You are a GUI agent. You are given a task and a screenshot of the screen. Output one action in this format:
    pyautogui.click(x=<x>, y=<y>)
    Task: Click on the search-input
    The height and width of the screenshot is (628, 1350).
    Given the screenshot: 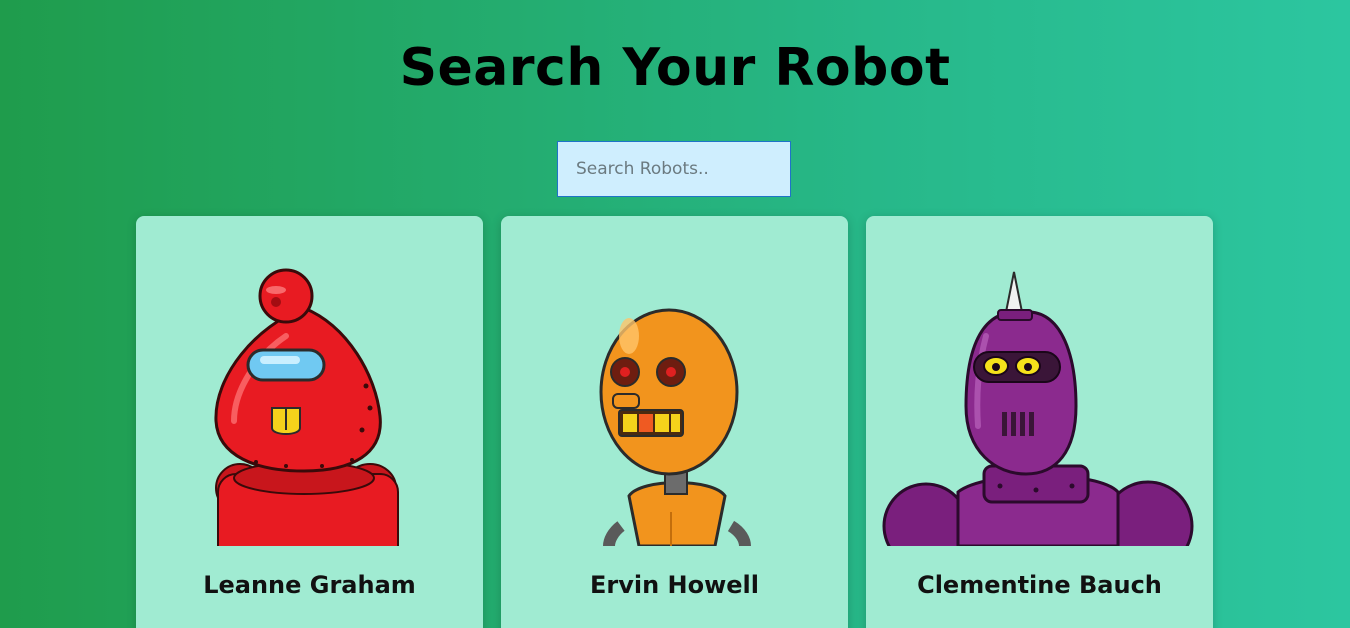 What is the action you would take?
    pyautogui.click(x=674, y=169)
    